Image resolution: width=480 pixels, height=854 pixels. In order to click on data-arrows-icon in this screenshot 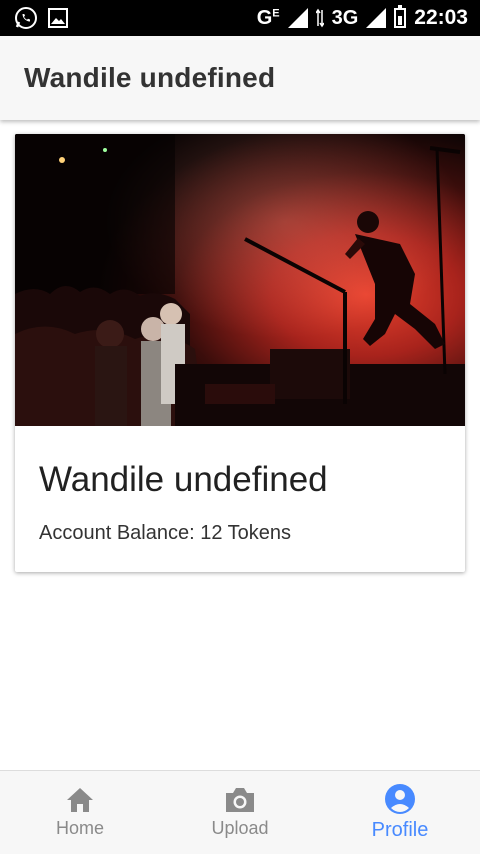, I will do `click(319, 18)`.